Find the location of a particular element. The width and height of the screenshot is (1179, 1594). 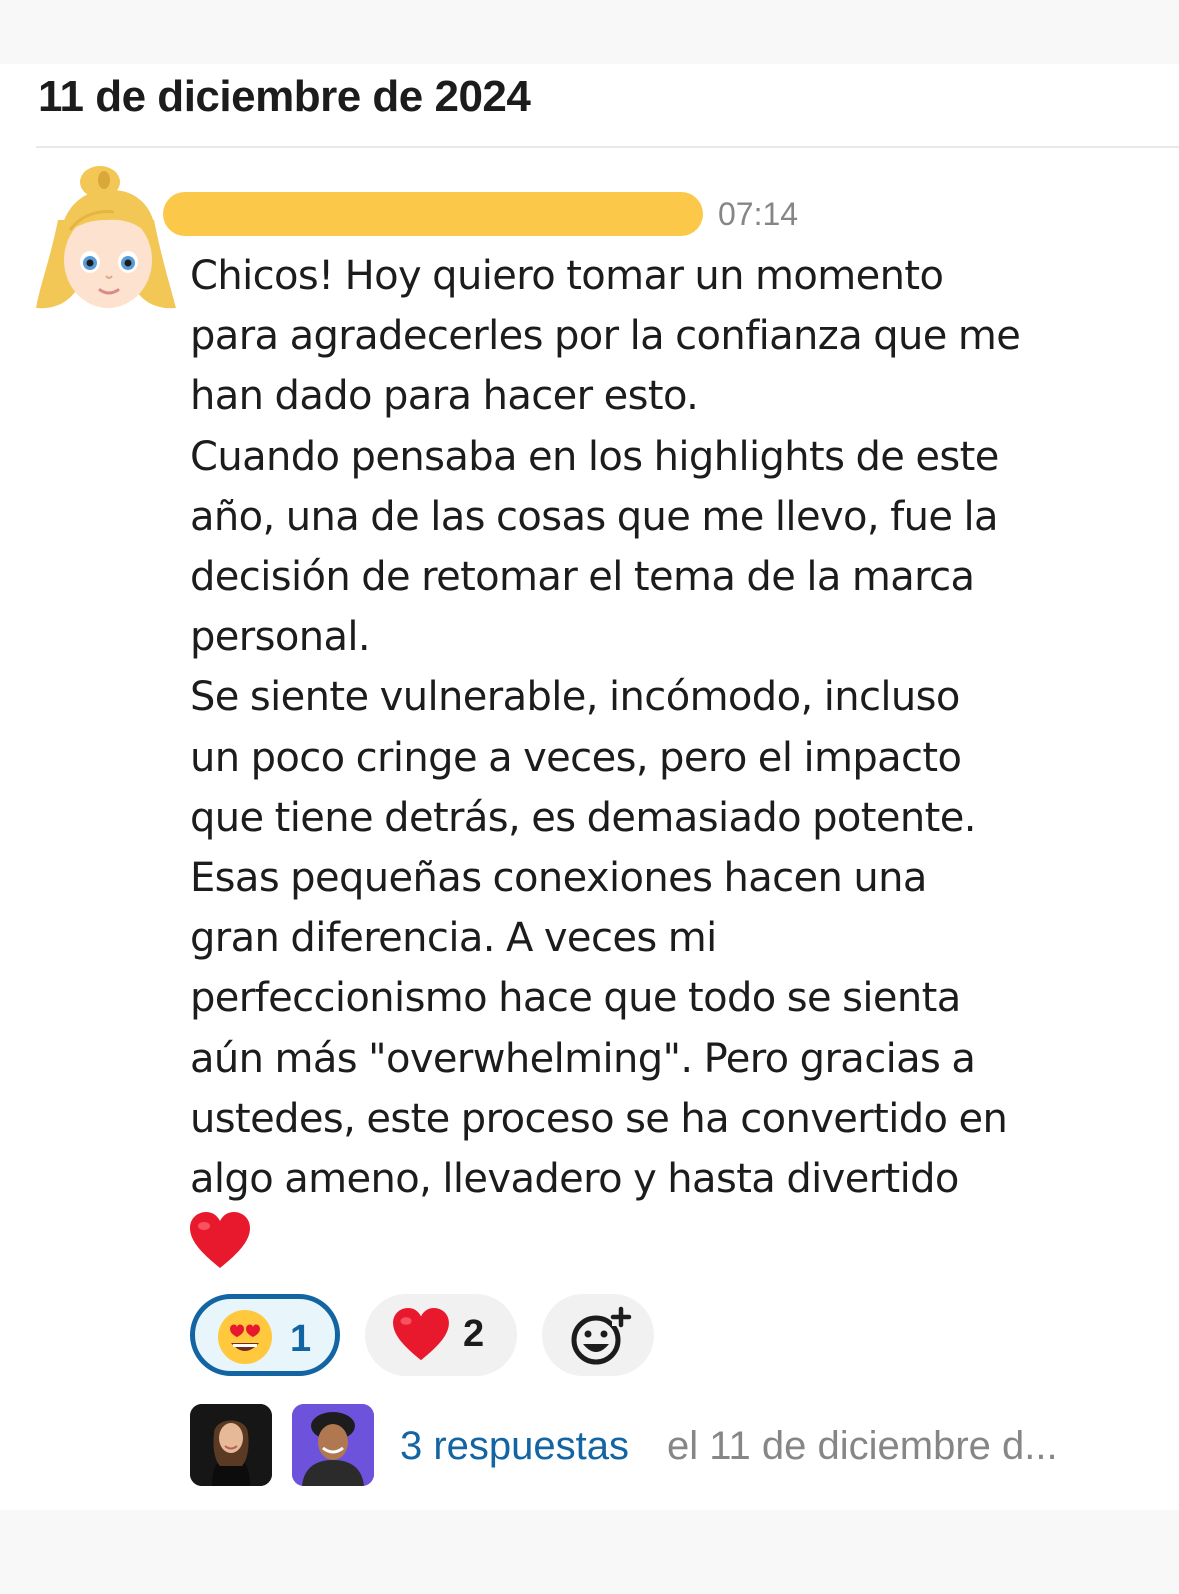

message-line: algo ameno, llevadero y hasta divertido is located at coordinates (574, 1179).